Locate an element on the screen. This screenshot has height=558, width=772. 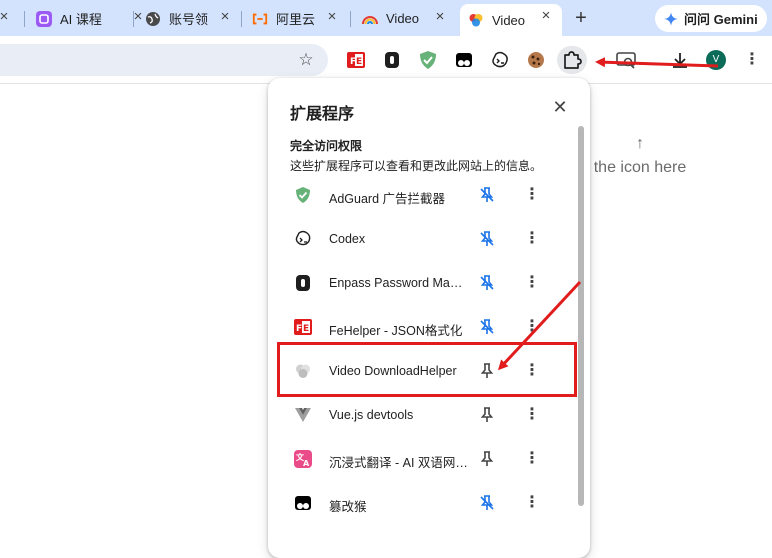
extensions-puzzle-button is located at coordinates (572, 60).